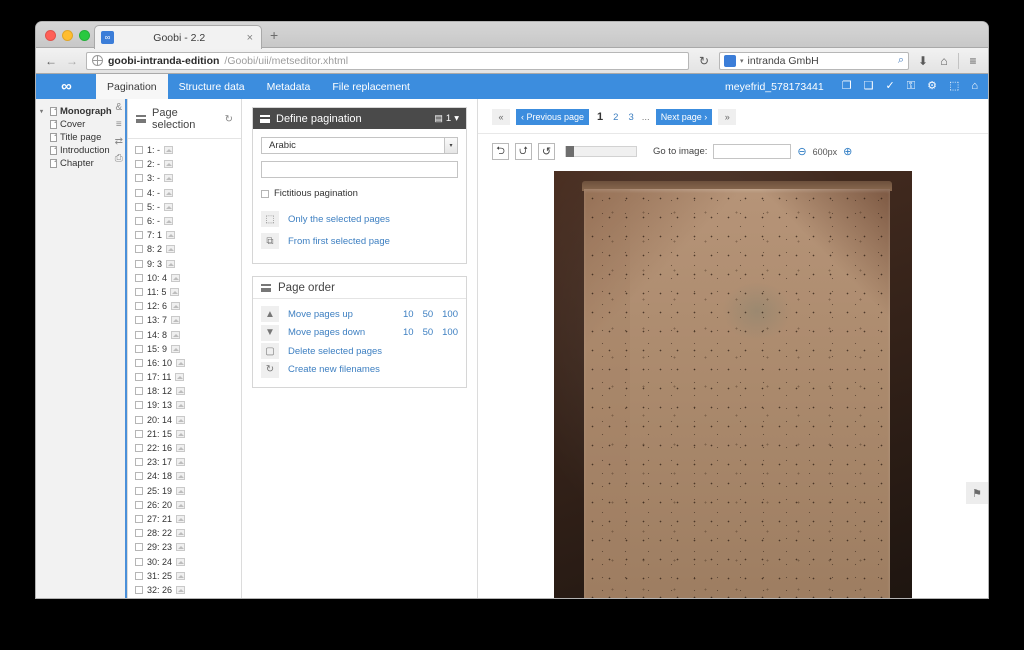  I want to click on save-icon: ⬚, so click(954, 86).